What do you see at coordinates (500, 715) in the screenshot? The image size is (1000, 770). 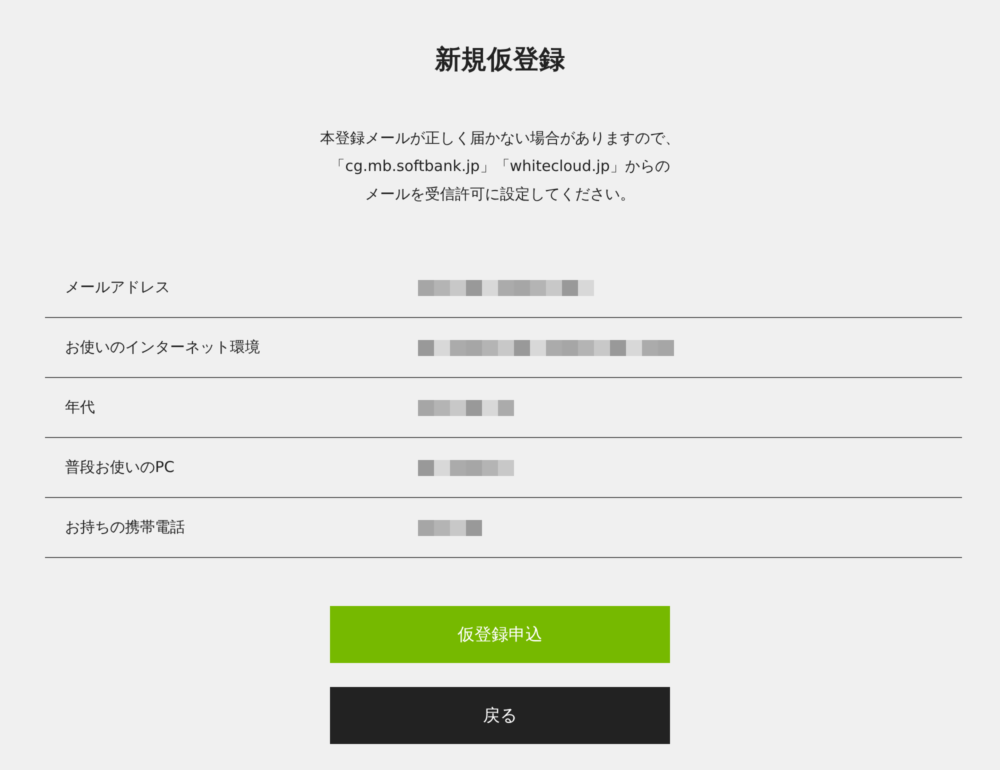 I see `back-button: 戻る` at bounding box center [500, 715].